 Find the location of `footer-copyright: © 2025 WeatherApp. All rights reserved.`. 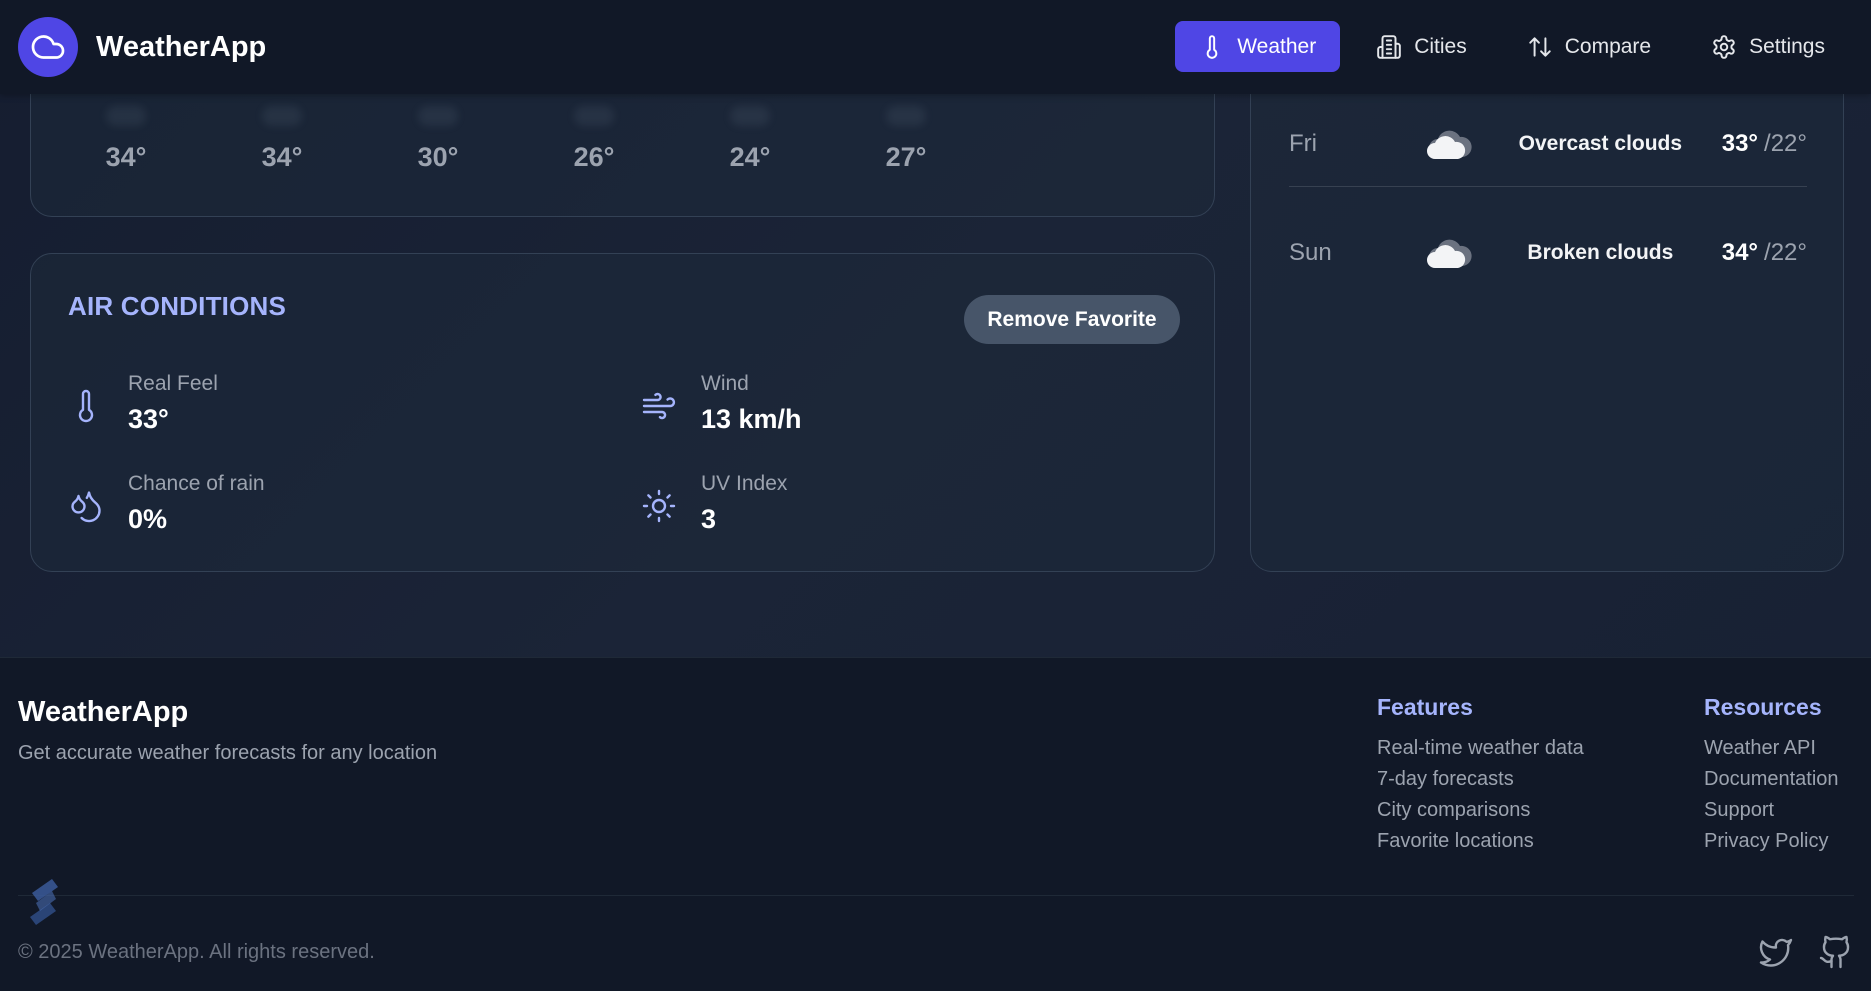

footer-copyright: © 2025 WeatherApp. All rights reserved. is located at coordinates (196, 952).